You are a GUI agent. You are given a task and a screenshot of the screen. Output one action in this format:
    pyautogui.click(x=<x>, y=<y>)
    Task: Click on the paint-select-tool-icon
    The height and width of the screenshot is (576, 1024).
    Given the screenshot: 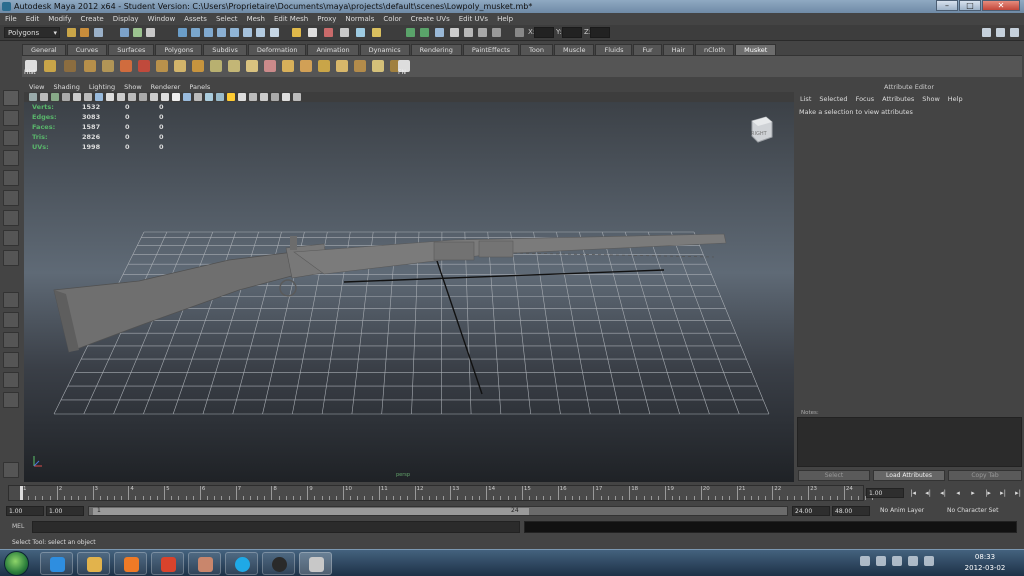 What is the action you would take?
    pyautogui.click(x=11, y=138)
    